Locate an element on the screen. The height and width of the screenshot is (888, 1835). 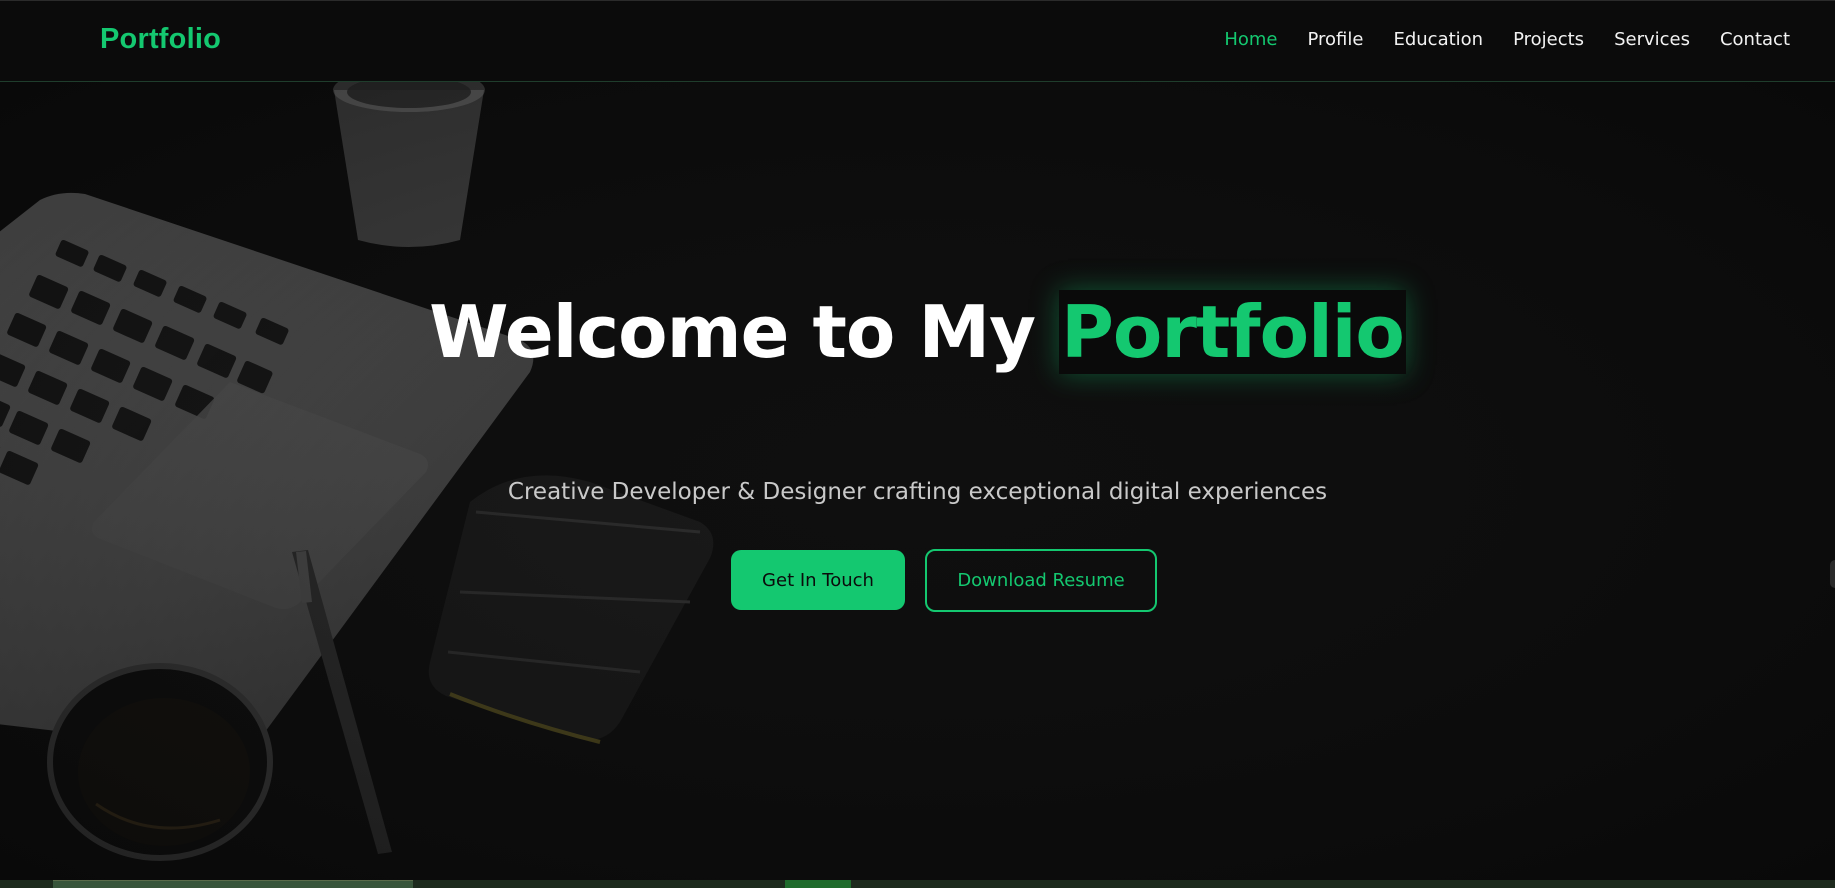
nav-link-contact: Contact is located at coordinates (1755, 39).